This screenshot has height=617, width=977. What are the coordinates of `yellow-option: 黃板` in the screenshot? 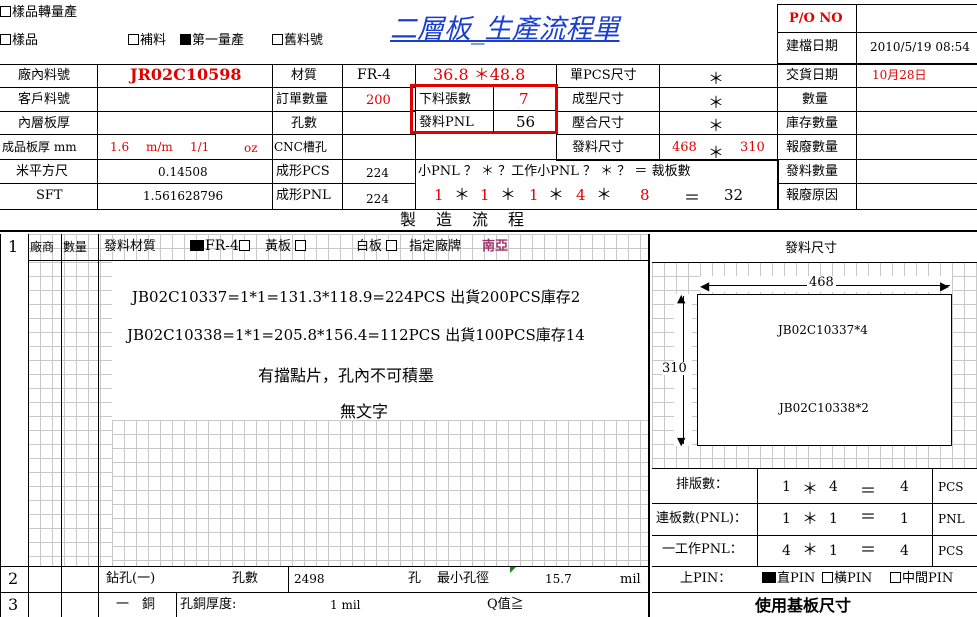 It's located at (286, 246).